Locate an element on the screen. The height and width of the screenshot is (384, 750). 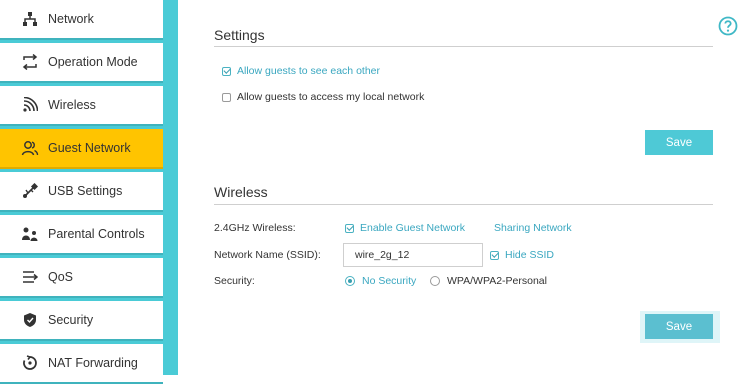
sidebar-item-guest-network: Guest Network is located at coordinates (81, 149).